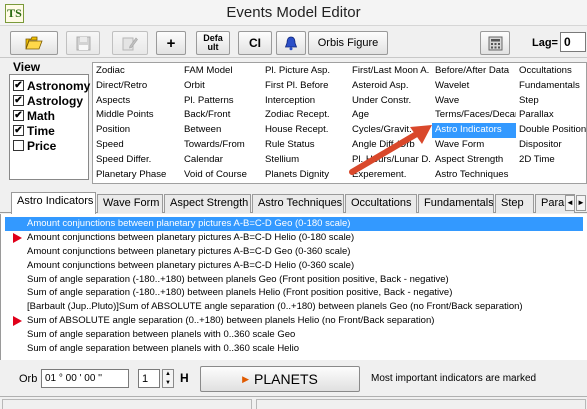 This screenshot has width=587, height=409. I want to click on indicator-item: Double Position, so click(551, 130).